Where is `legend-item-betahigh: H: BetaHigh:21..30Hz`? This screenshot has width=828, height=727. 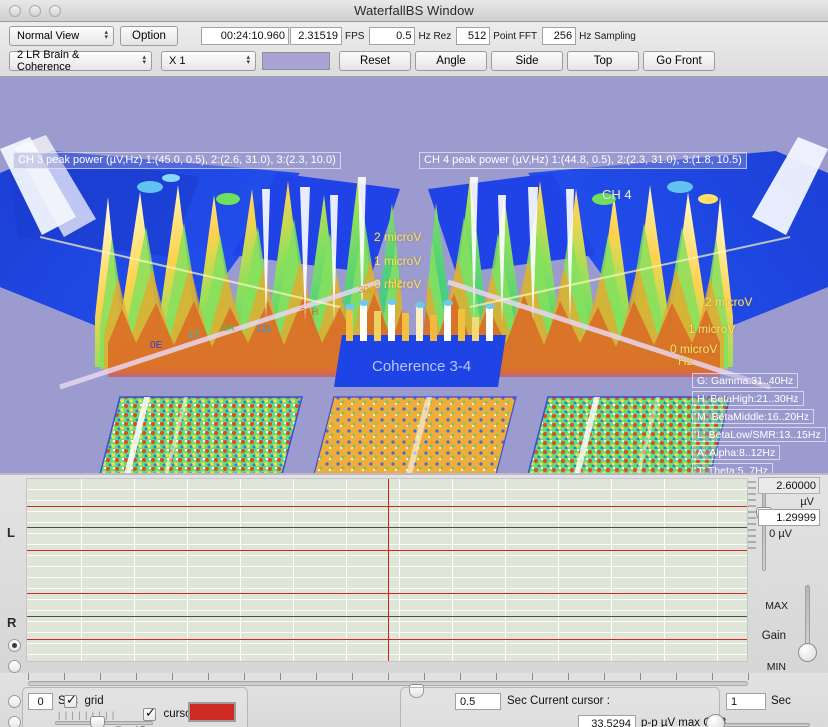 legend-item-betahigh: H: BetaHigh:21..30Hz is located at coordinates (748, 398).